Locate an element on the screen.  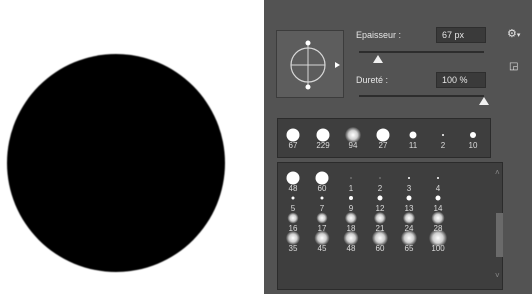
gear-glyph: ⚙ is located at coordinates (512, 34).